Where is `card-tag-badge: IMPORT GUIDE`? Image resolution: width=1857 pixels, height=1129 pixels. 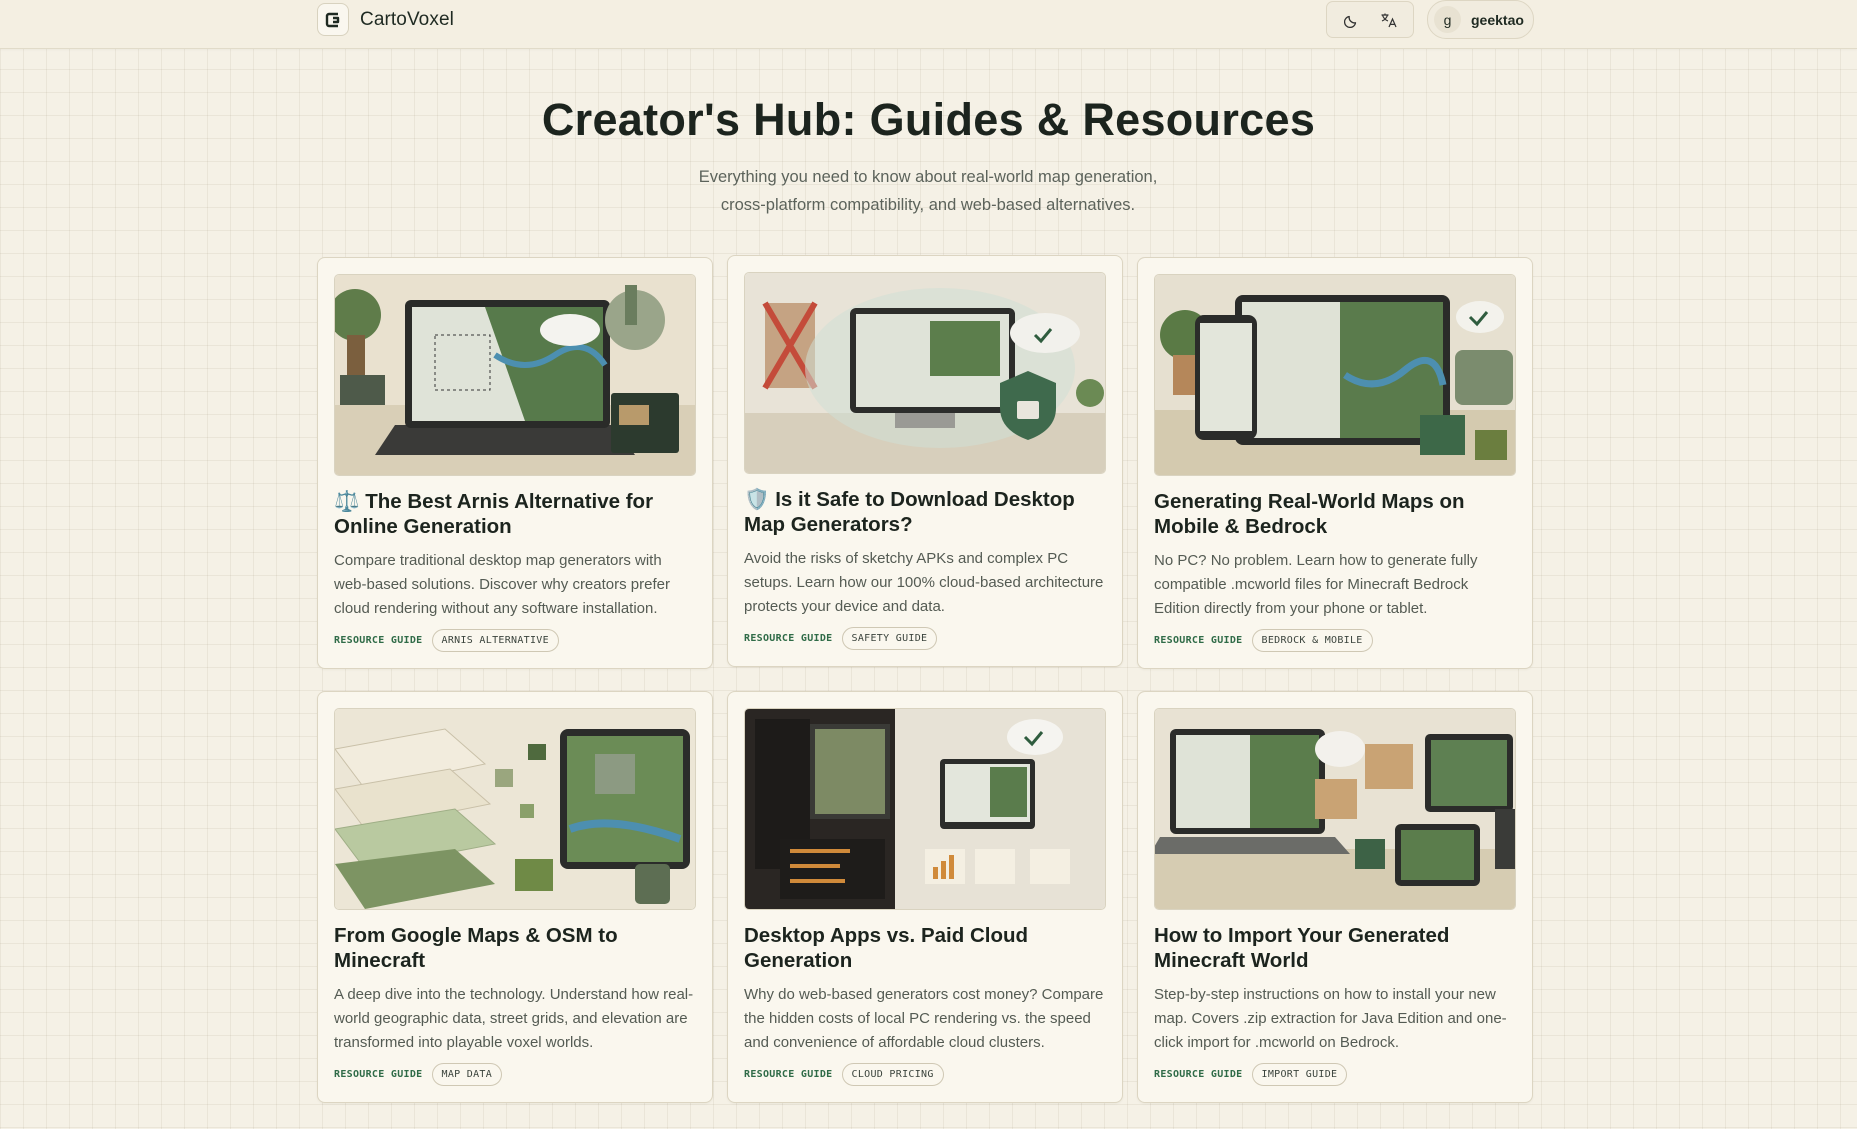
card-tag-badge: IMPORT GUIDE is located at coordinates (1299, 1074).